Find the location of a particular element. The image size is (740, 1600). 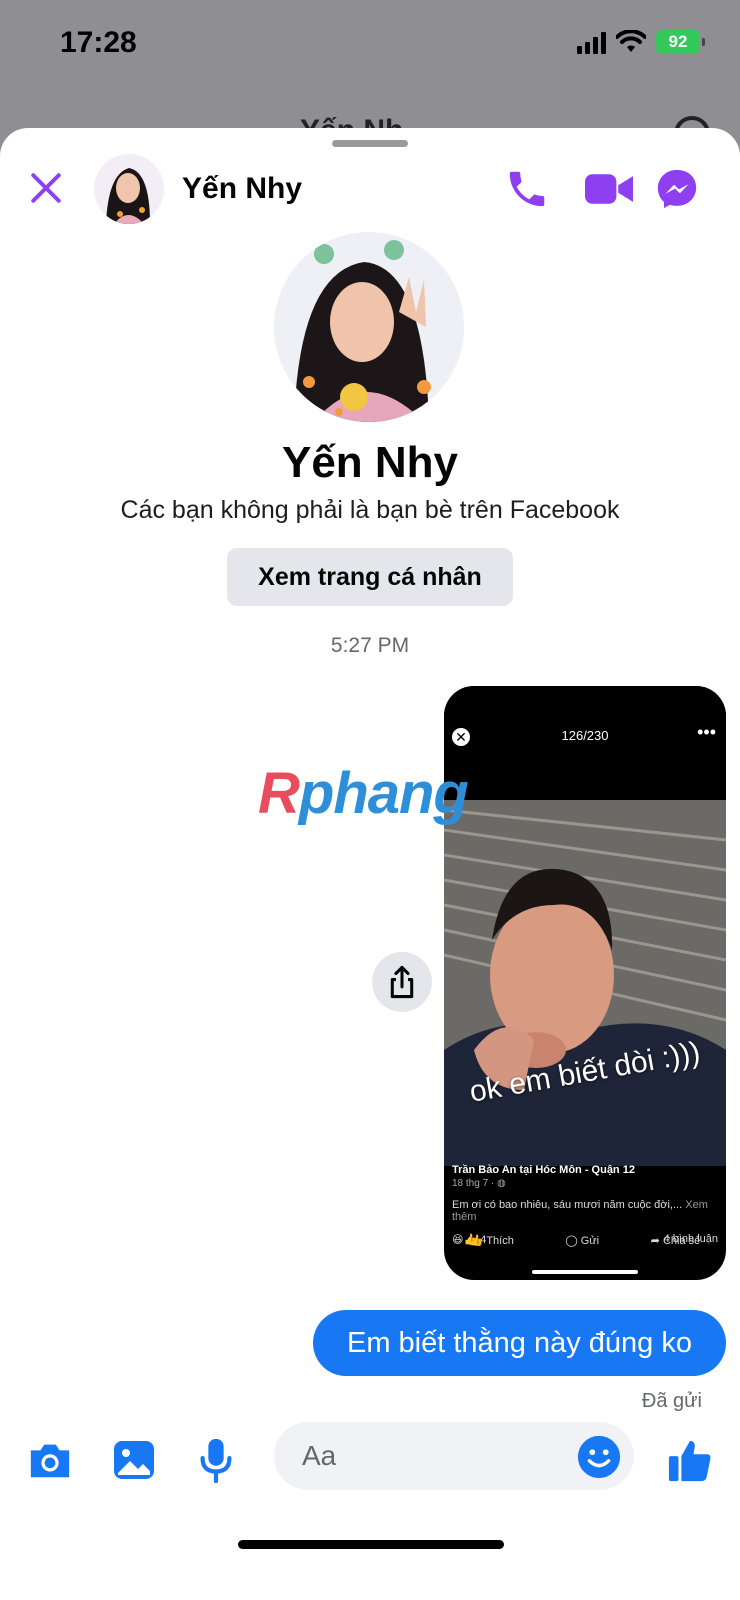

like-action: 👍 Thích is located at coordinates (492, 1240).